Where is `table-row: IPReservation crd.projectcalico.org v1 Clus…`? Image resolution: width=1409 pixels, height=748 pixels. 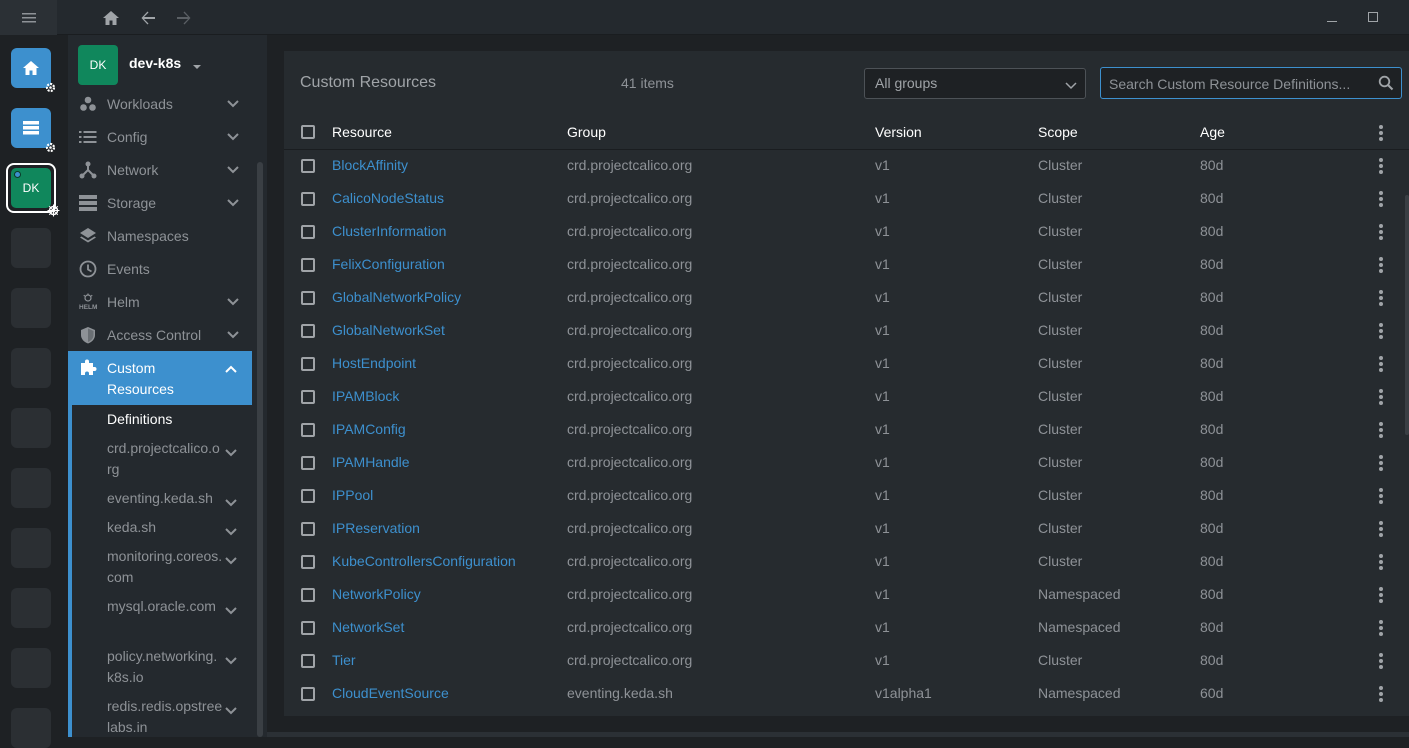 table-row: IPReservation crd.projectcalico.org v1 Clus… is located at coordinates (846, 529).